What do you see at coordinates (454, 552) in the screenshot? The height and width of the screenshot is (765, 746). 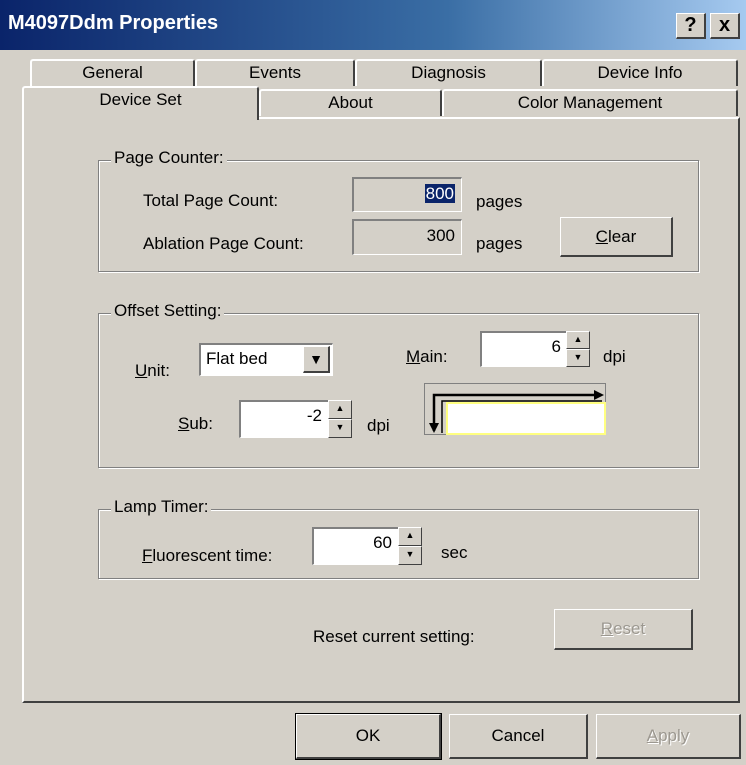 I see `fluorescent-time-unit: sec` at bounding box center [454, 552].